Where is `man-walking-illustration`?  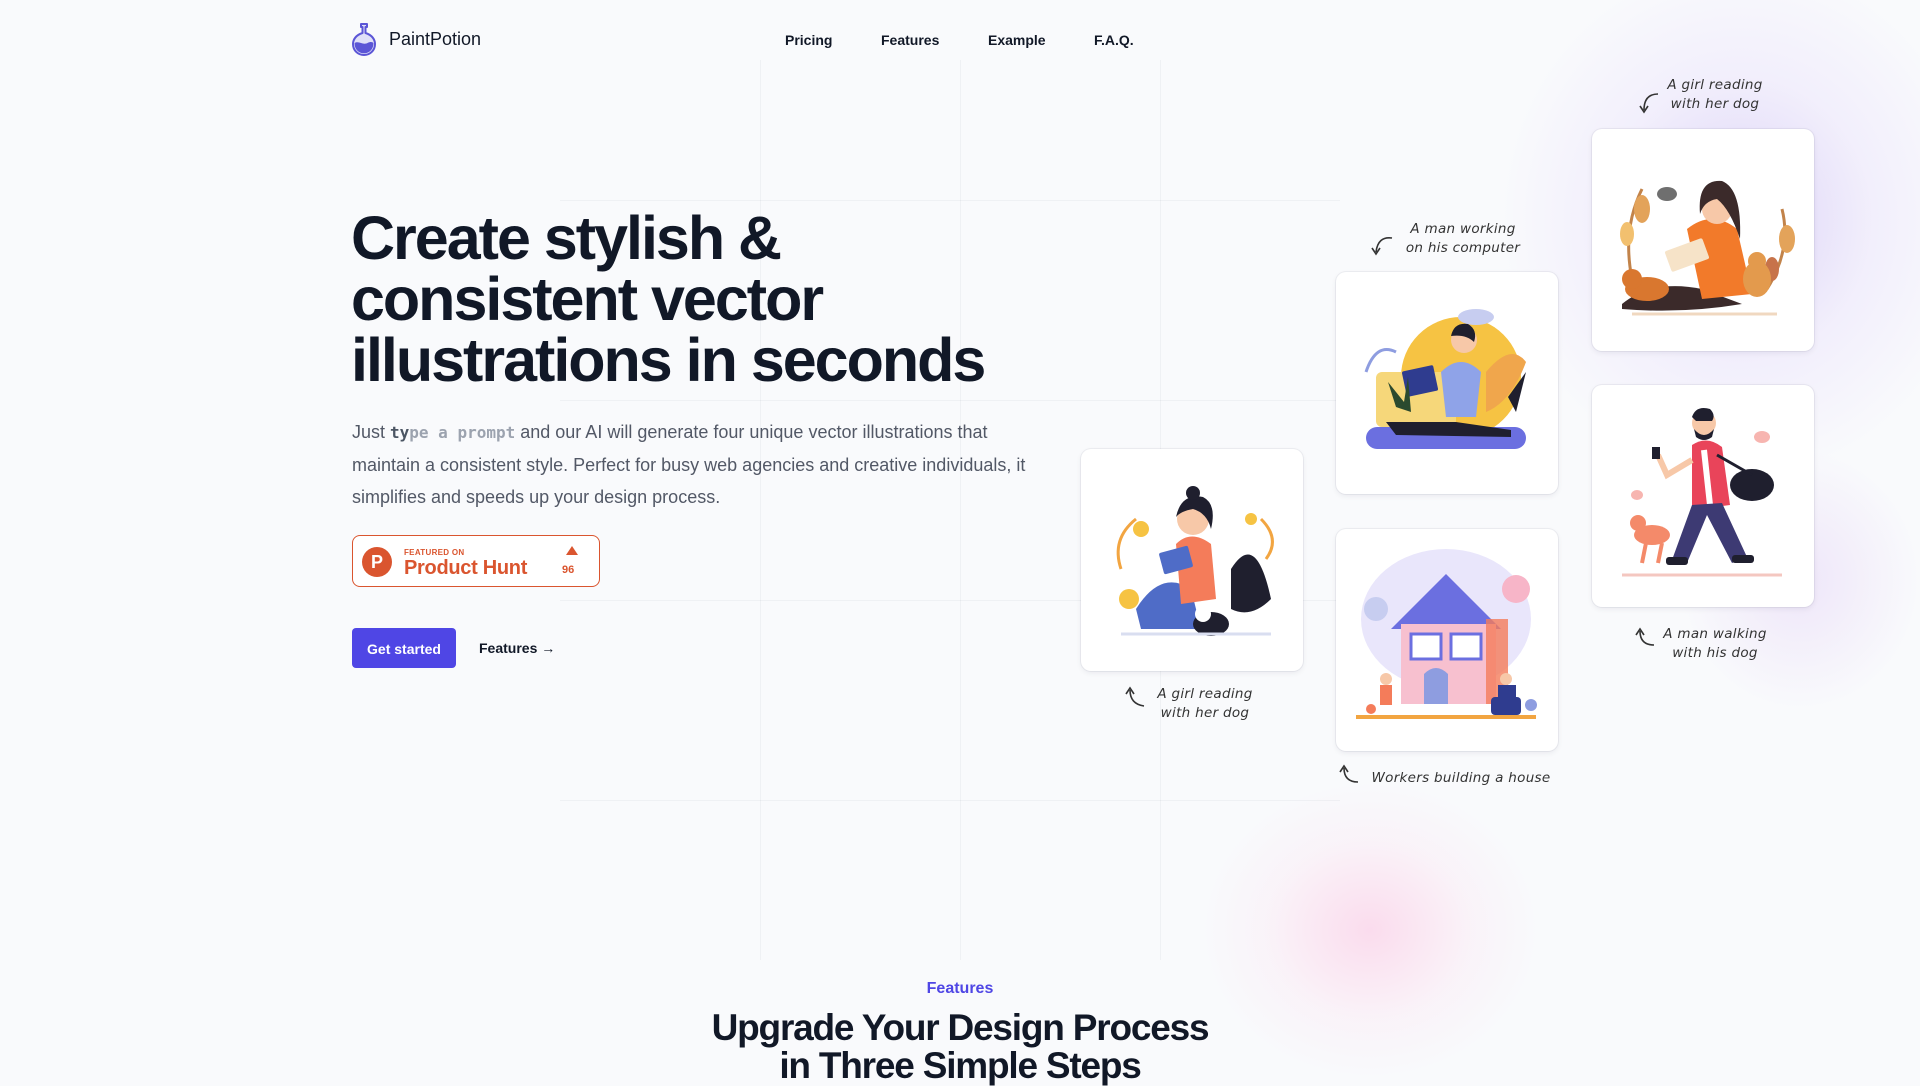 man-walking-illustration is located at coordinates (1702, 492).